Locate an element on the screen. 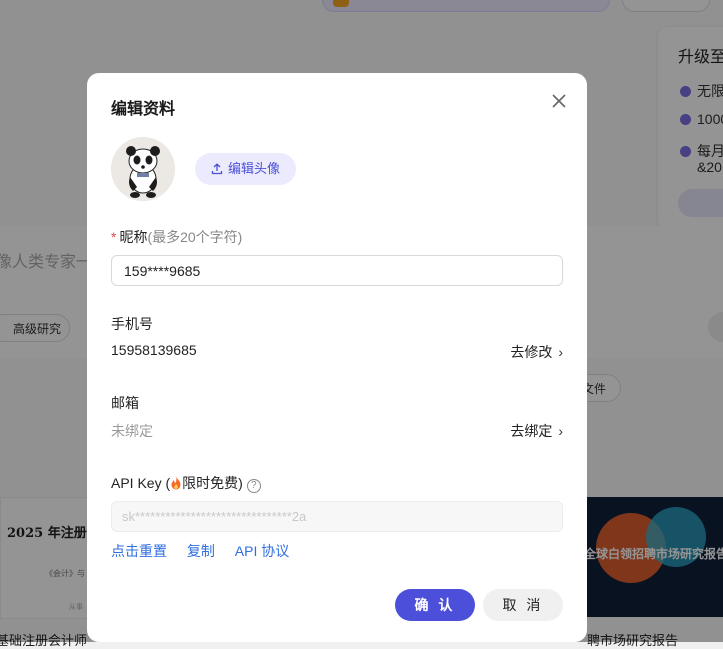  modal-title: 编辑资料 is located at coordinates (143, 109).